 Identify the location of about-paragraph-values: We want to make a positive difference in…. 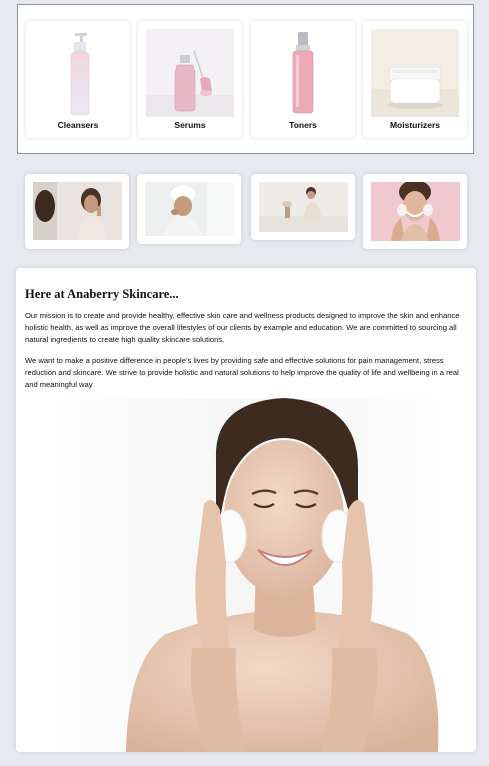
(242, 372).